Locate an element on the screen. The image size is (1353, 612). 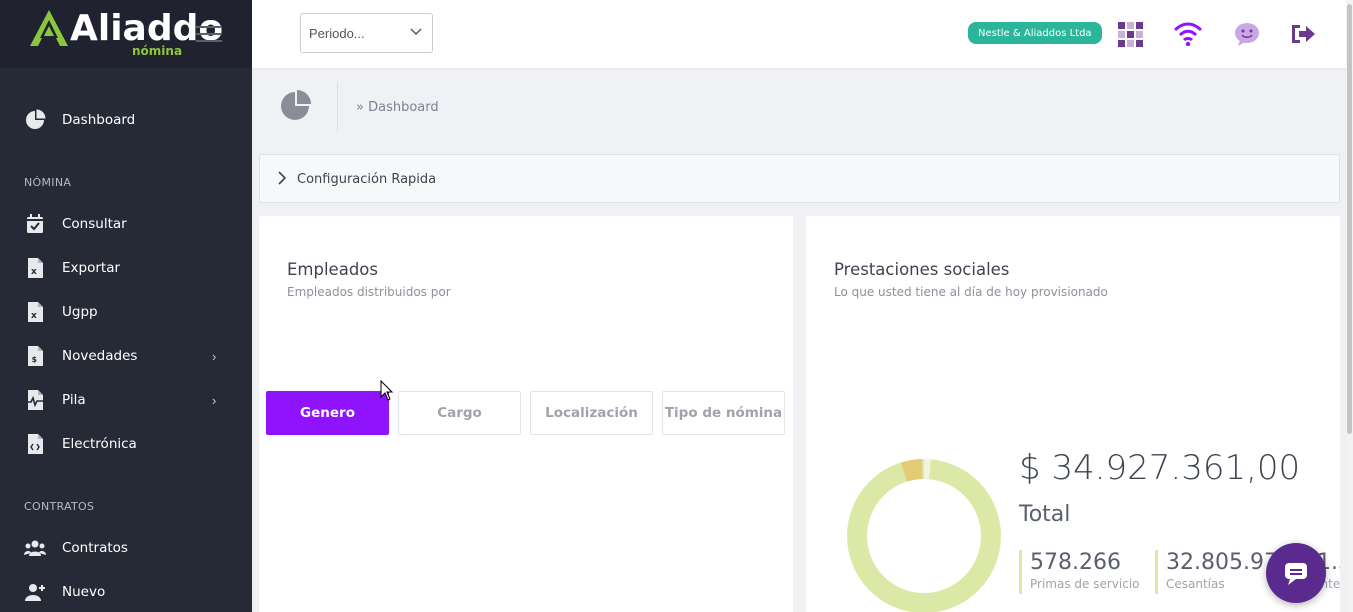
sidebar-item-electronica: Electrónica is located at coordinates (126, 444).